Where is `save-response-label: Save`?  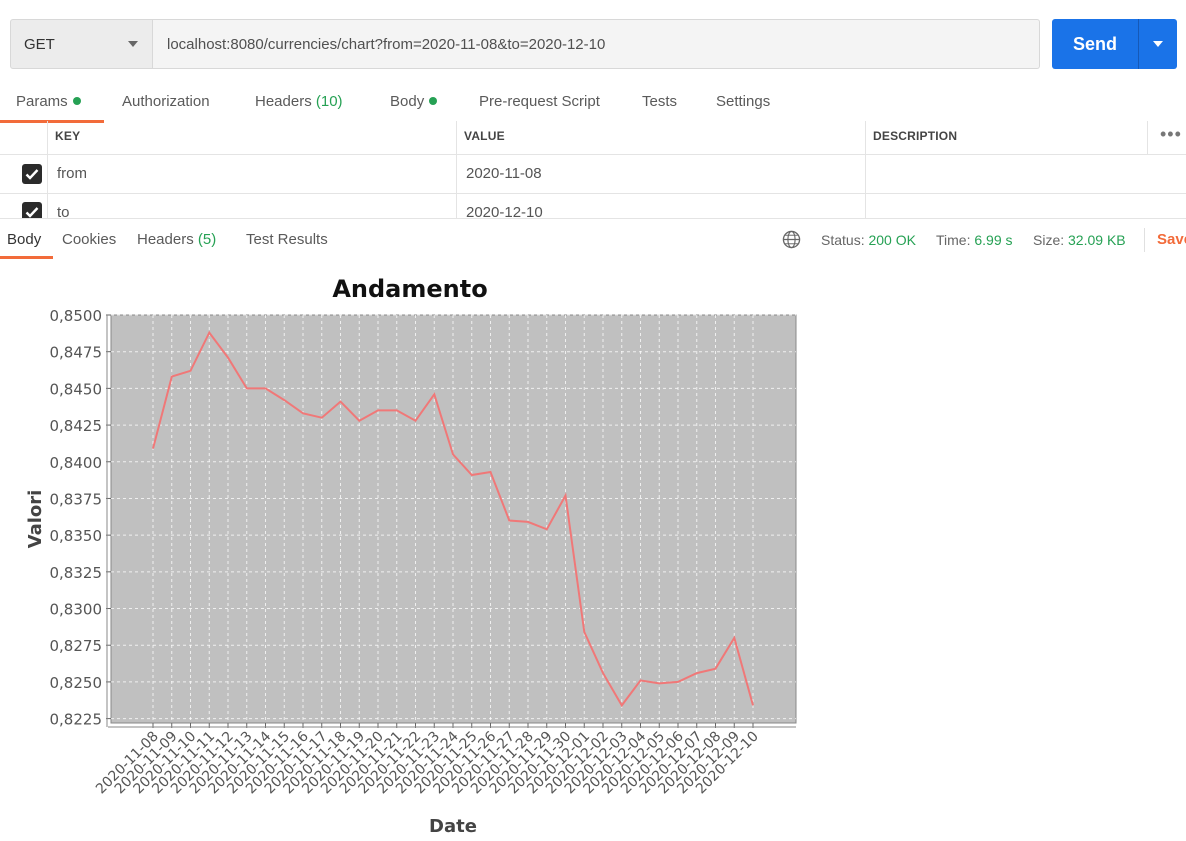
save-response-label: Save is located at coordinates (1171, 239).